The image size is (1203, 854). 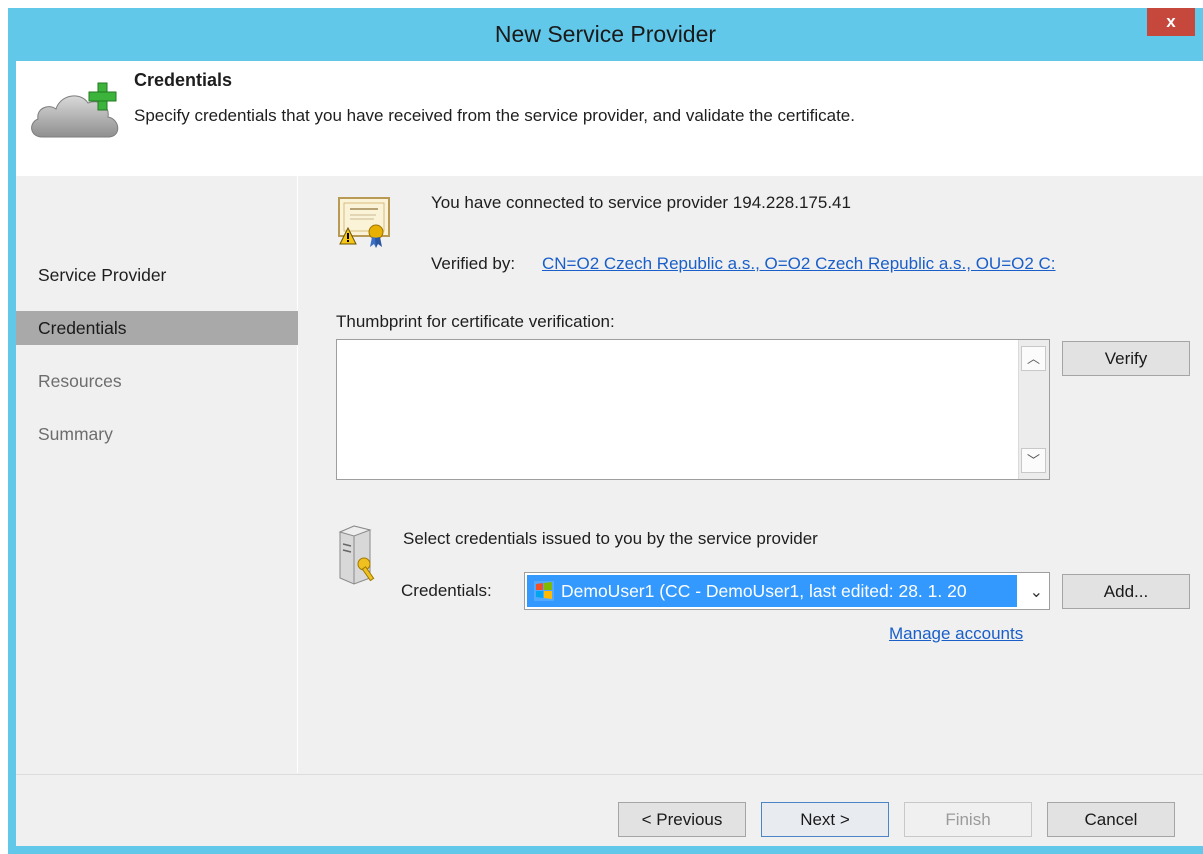 What do you see at coordinates (75, 434) in the screenshot?
I see `sidebar-item-summary: Summary` at bounding box center [75, 434].